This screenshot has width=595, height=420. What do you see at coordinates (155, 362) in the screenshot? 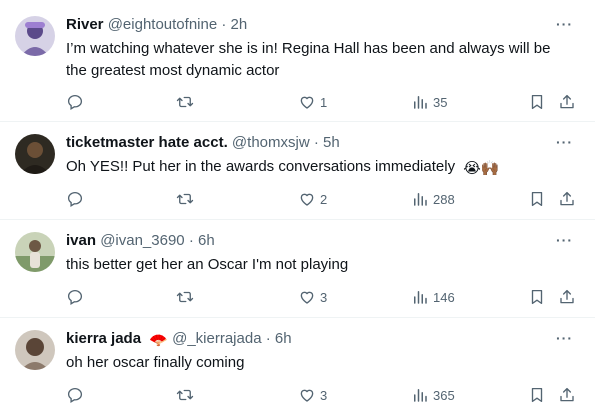
I see `tweet-text: oh her oscar finally coming` at bounding box center [155, 362].